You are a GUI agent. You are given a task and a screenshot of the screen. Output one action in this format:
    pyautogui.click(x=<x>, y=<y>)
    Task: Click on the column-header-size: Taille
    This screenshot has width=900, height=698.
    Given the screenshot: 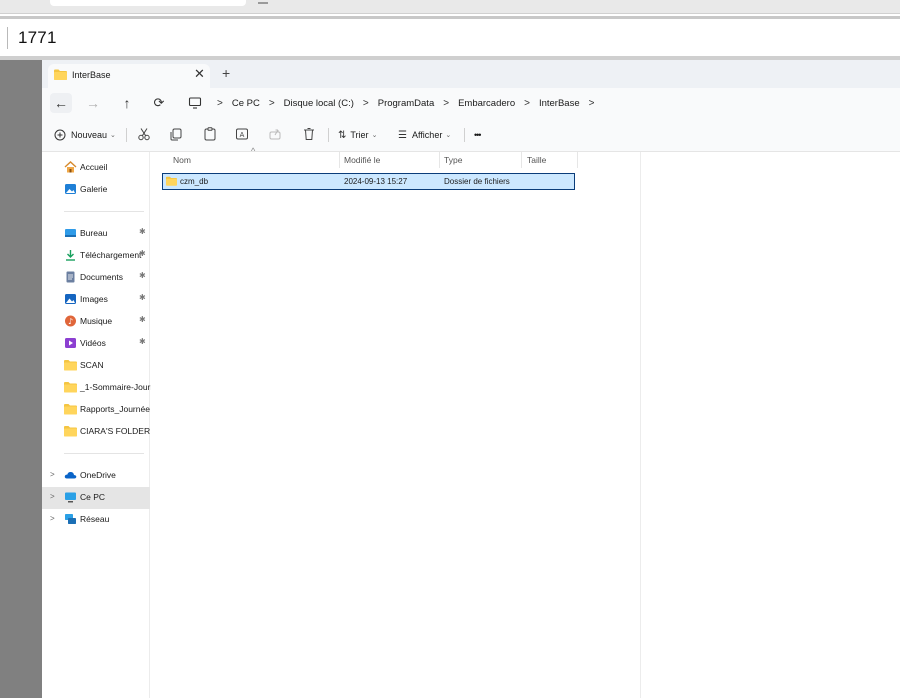 What is the action you would take?
    pyautogui.click(x=536, y=160)
    